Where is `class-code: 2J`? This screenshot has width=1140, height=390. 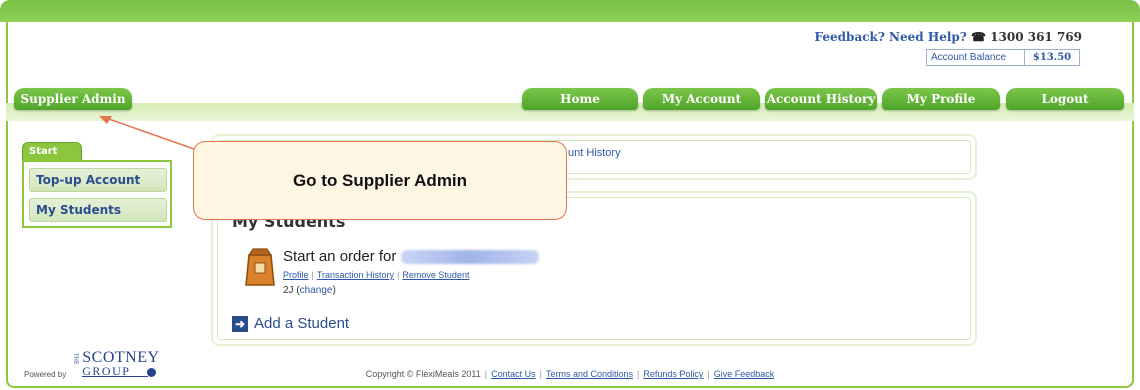
class-code: 2J is located at coordinates (288, 290).